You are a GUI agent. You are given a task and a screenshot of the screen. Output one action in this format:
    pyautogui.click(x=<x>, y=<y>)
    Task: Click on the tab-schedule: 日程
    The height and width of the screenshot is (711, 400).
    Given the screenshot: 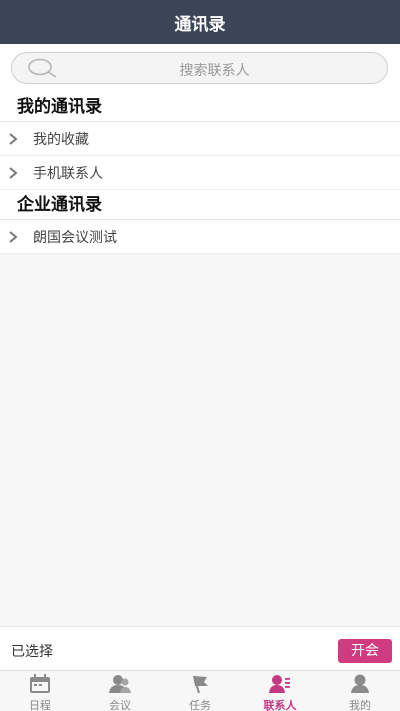 What is the action you would take?
    pyautogui.click(x=40, y=691)
    